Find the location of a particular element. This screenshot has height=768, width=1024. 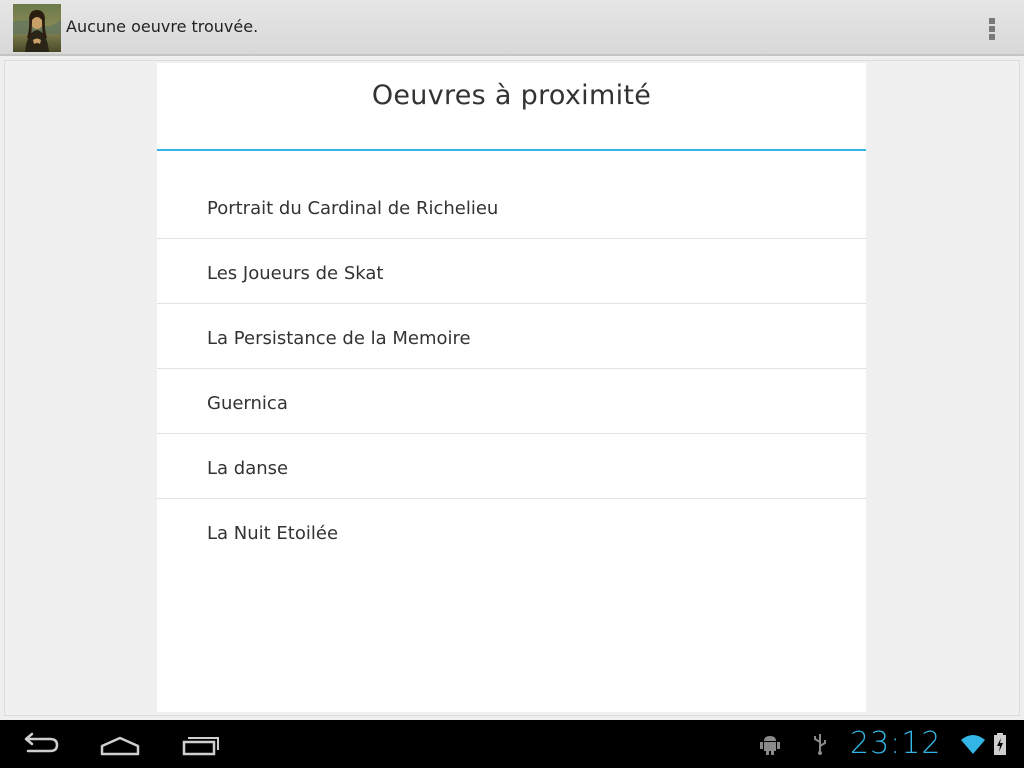

app-title: Aucune oeuvre trouvée. is located at coordinates (162, 26).